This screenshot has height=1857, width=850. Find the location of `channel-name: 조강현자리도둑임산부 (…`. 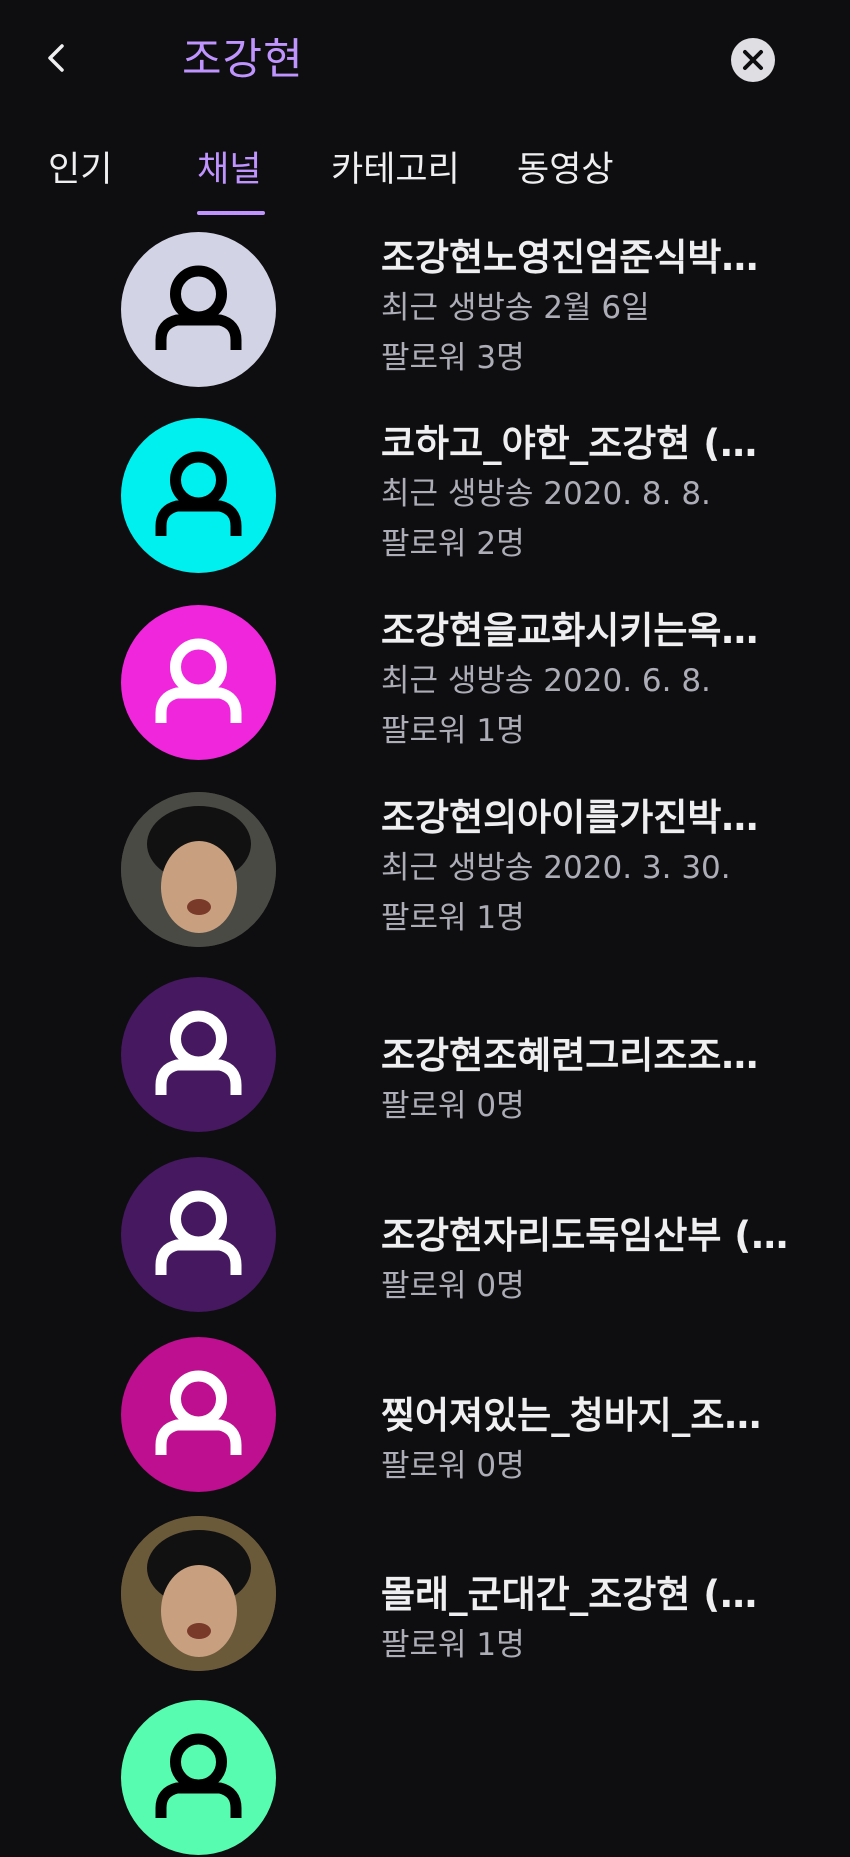

channel-name: 조강현자리도둑임산부 (… is located at coordinates (585, 1235).